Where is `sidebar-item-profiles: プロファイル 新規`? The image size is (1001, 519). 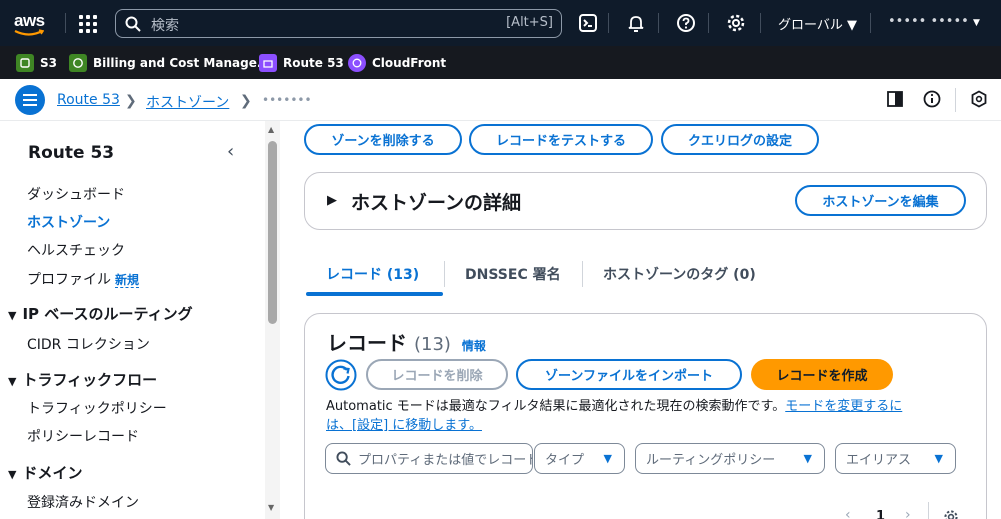
sidebar-item-profiles: プロファイル 新規 is located at coordinates (83, 279).